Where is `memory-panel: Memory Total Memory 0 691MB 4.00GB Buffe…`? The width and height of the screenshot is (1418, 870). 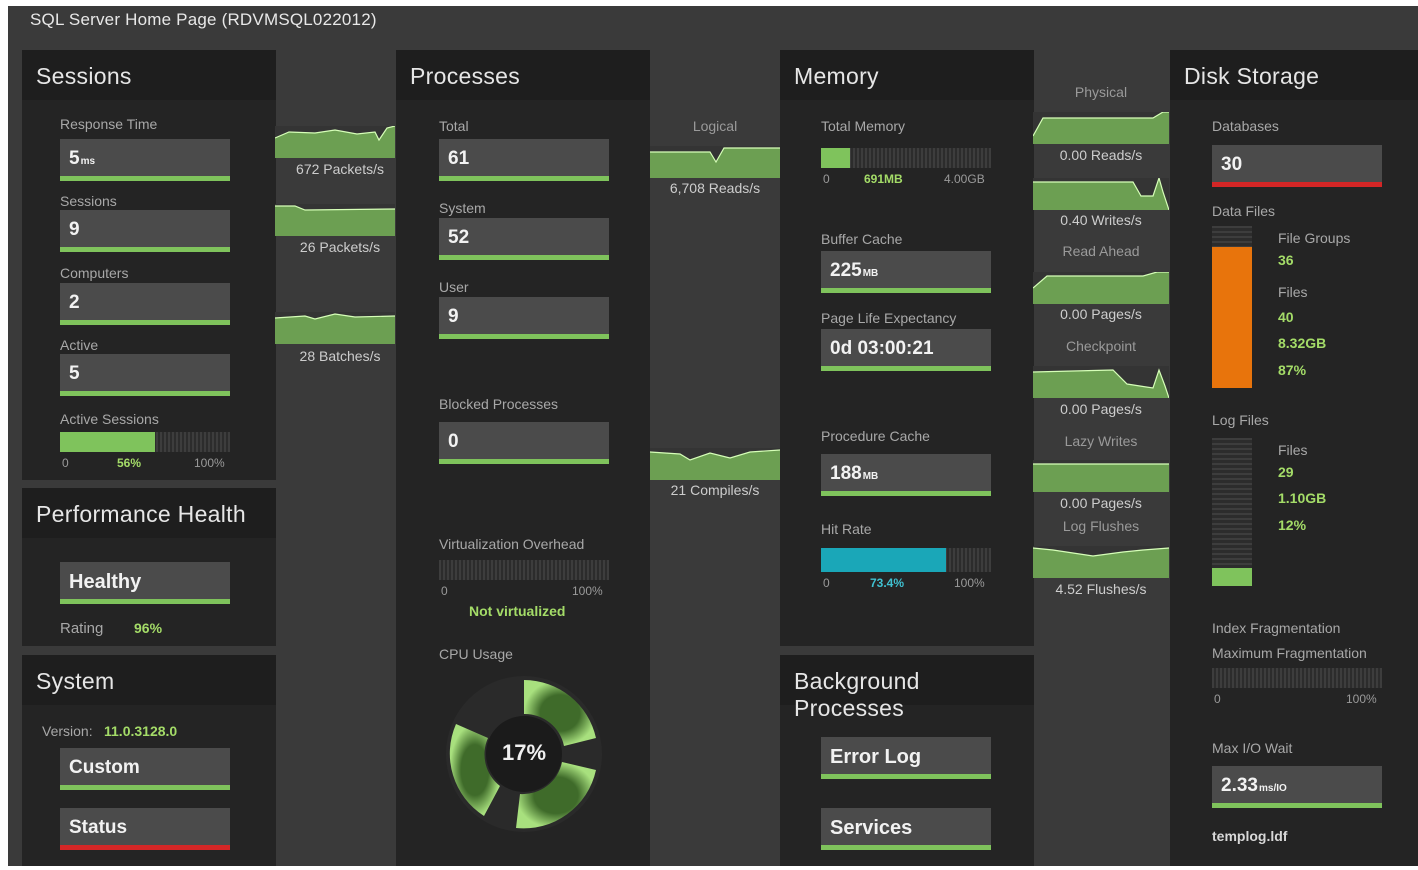
memory-panel: Memory Total Memory 0 691MB 4.00GB Buffe… is located at coordinates (907, 348).